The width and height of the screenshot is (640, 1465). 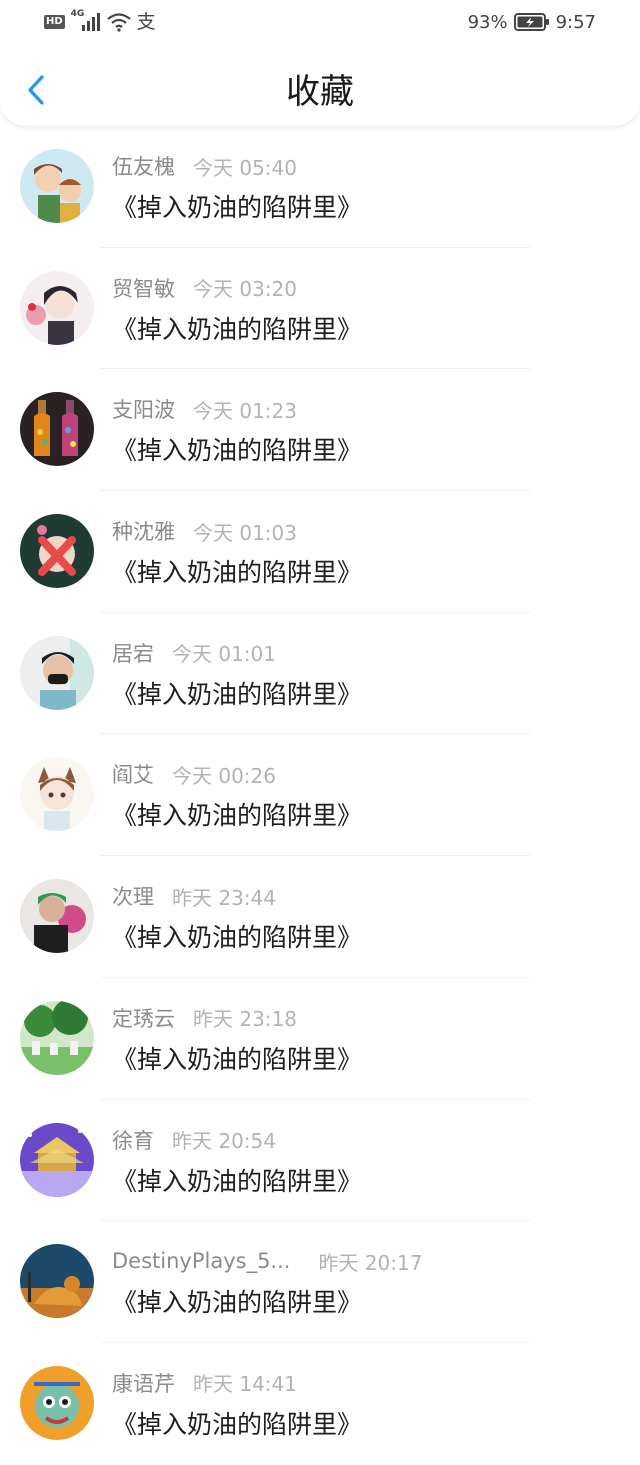 I want to click on name-line: 定琇云 昨天 23:18, so click(x=204, y=1018).